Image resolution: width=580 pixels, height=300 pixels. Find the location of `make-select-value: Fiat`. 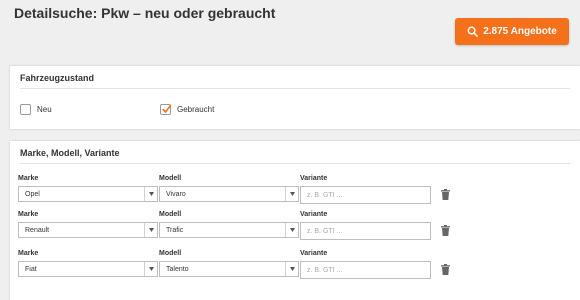

make-select-value: Fiat is located at coordinates (31, 269).